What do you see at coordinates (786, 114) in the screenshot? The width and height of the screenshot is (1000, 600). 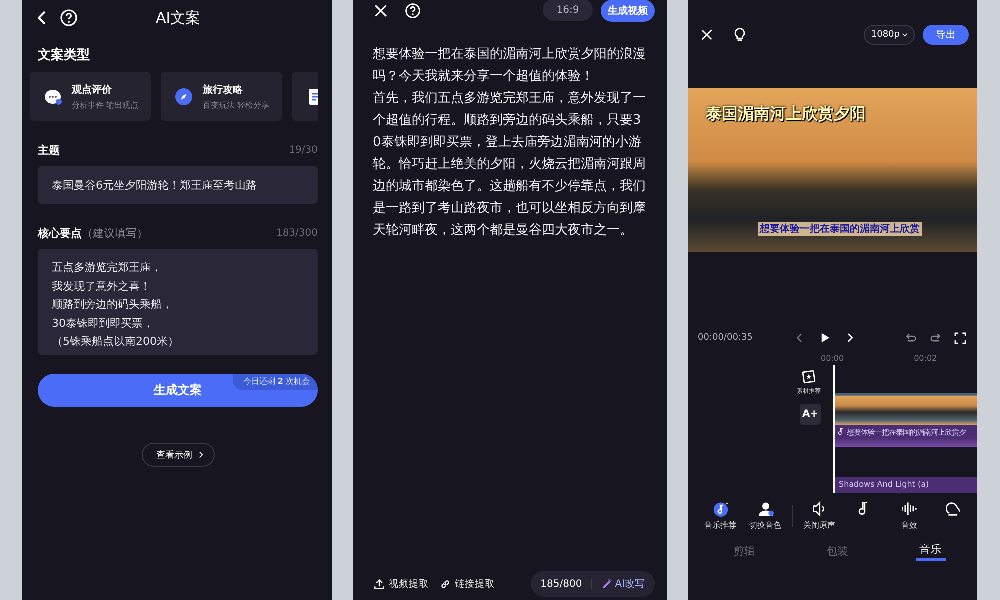 I see `title-caption: 泰国湄南河上欣赏夕阳` at bounding box center [786, 114].